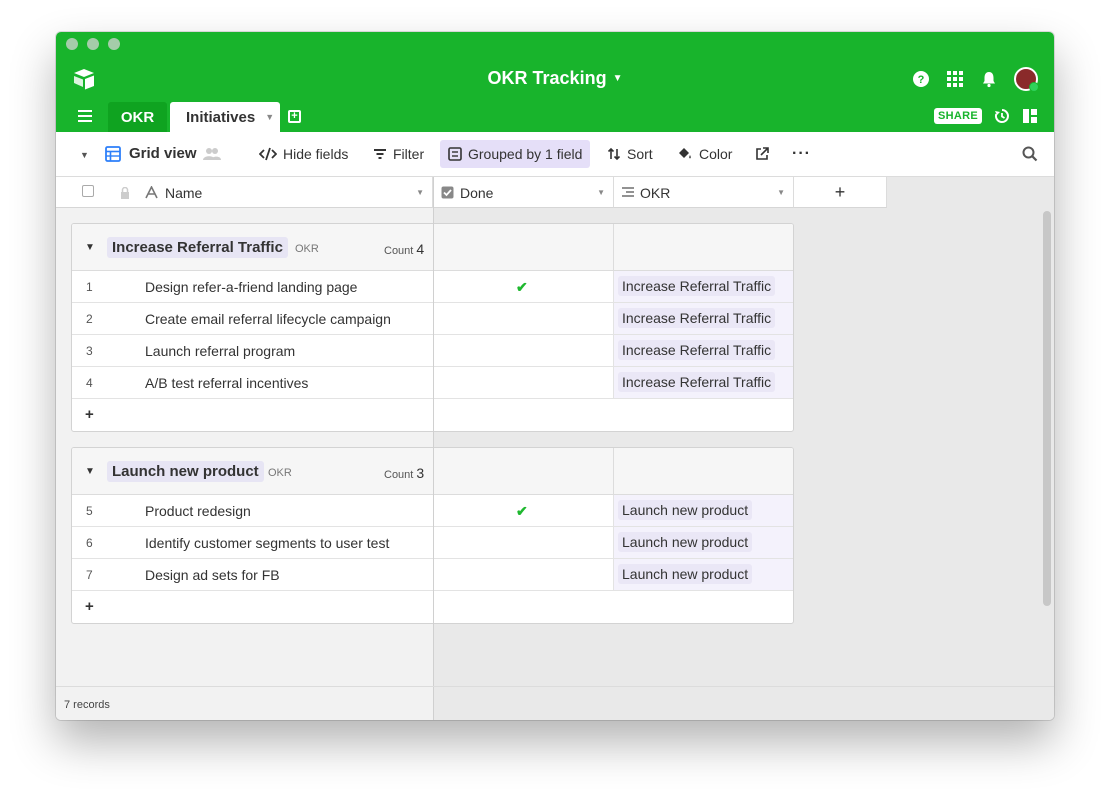 This screenshot has height=800, width=1110. I want to click on group-count: Count 4, so click(404, 249).